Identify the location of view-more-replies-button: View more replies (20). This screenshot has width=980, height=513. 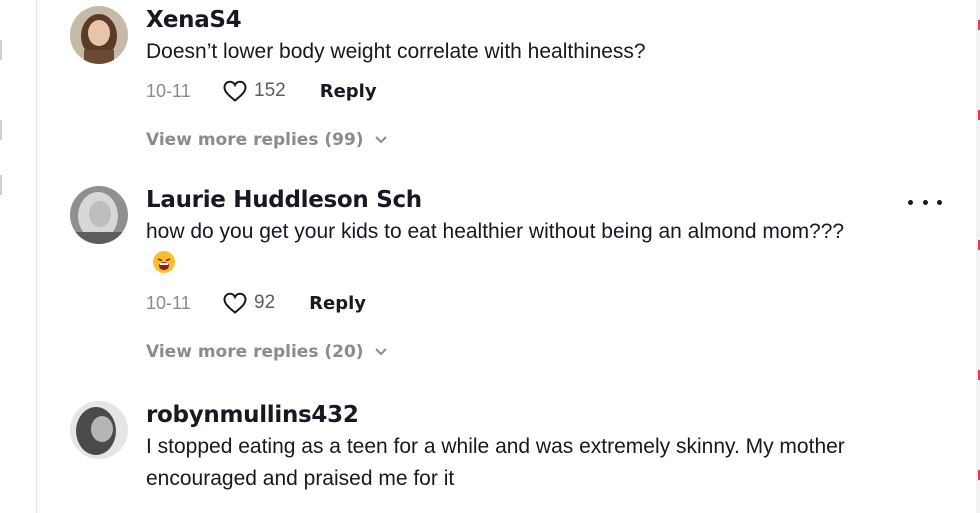
(506, 352).